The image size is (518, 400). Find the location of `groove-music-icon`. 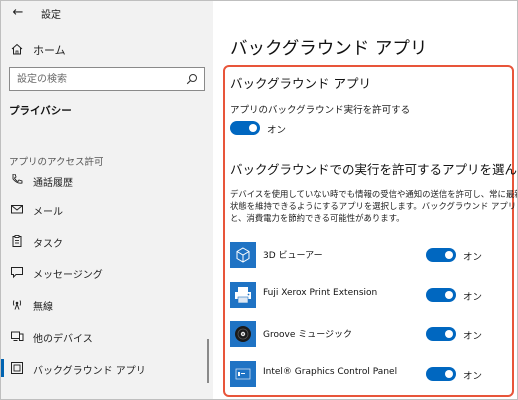

groove-music-icon is located at coordinates (243, 334).